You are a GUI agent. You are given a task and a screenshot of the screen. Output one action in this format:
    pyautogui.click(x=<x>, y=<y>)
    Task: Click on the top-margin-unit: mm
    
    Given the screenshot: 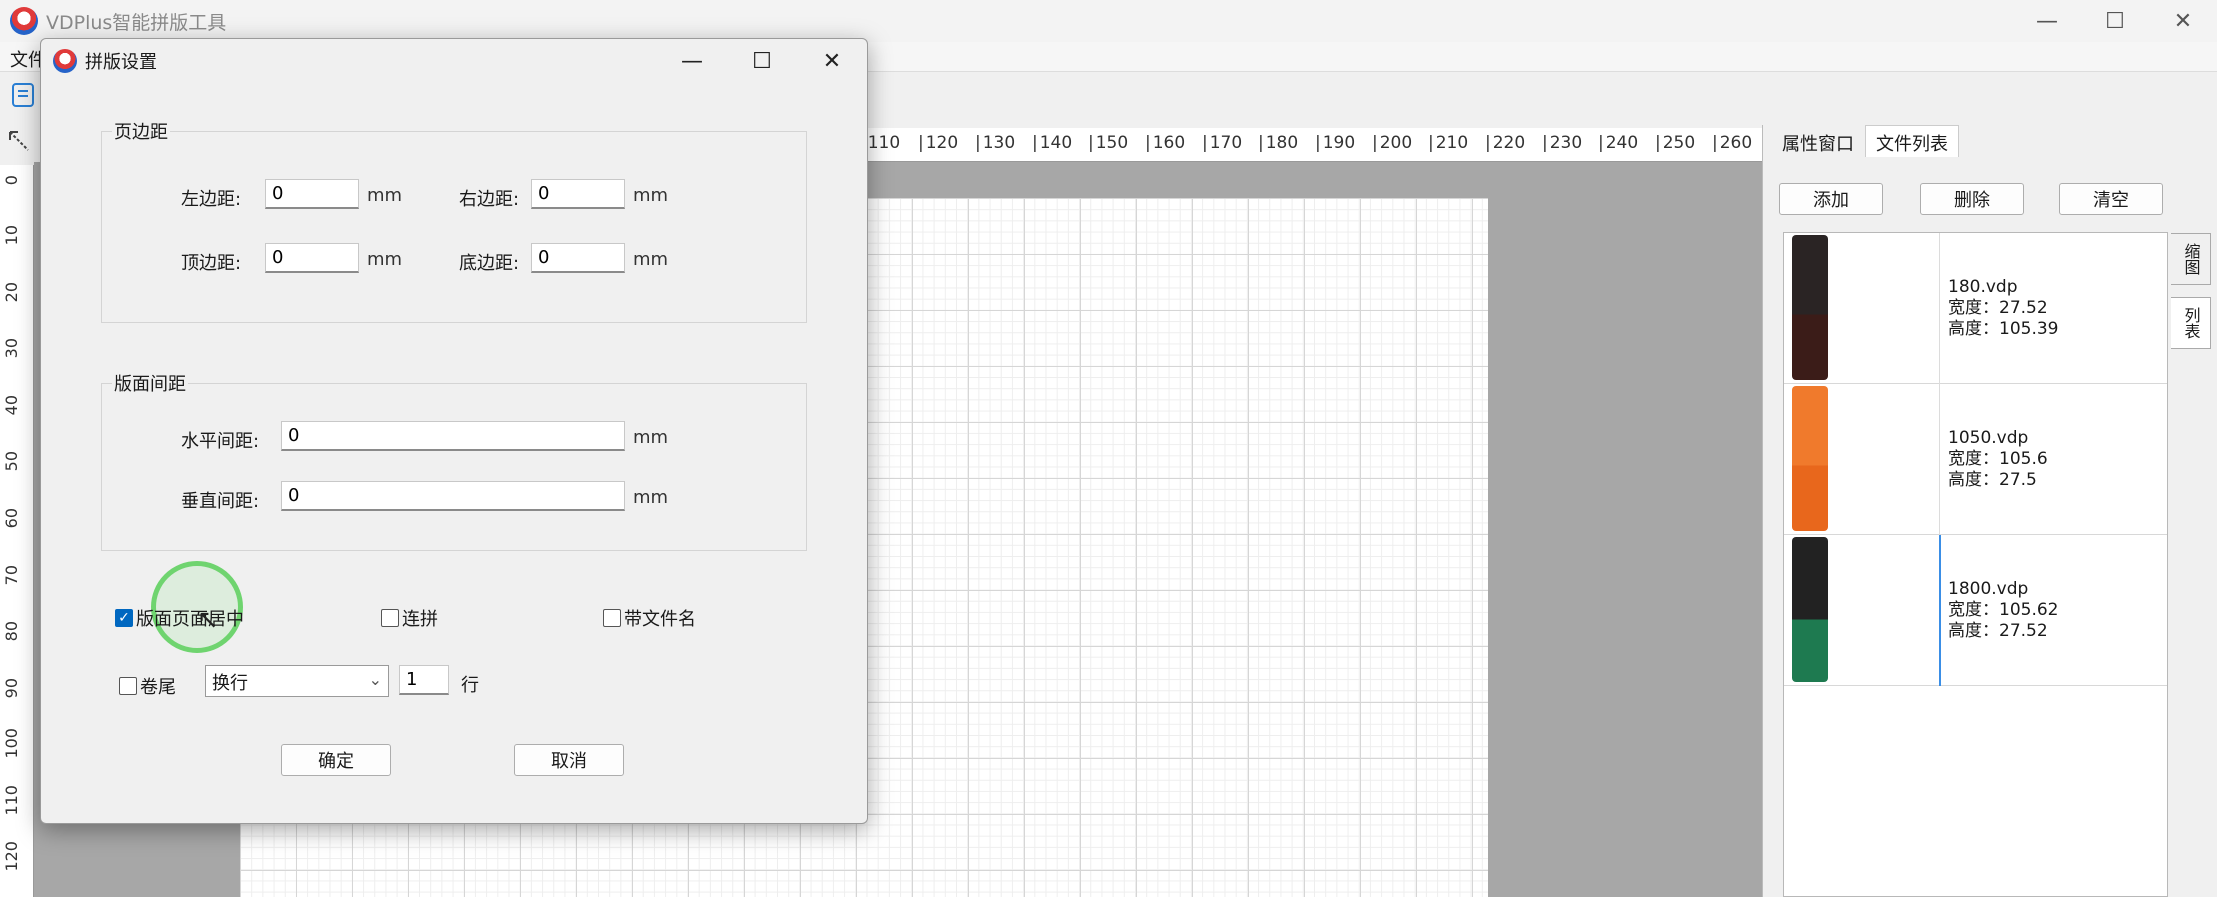 What is the action you would take?
    pyautogui.click(x=385, y=259)
    